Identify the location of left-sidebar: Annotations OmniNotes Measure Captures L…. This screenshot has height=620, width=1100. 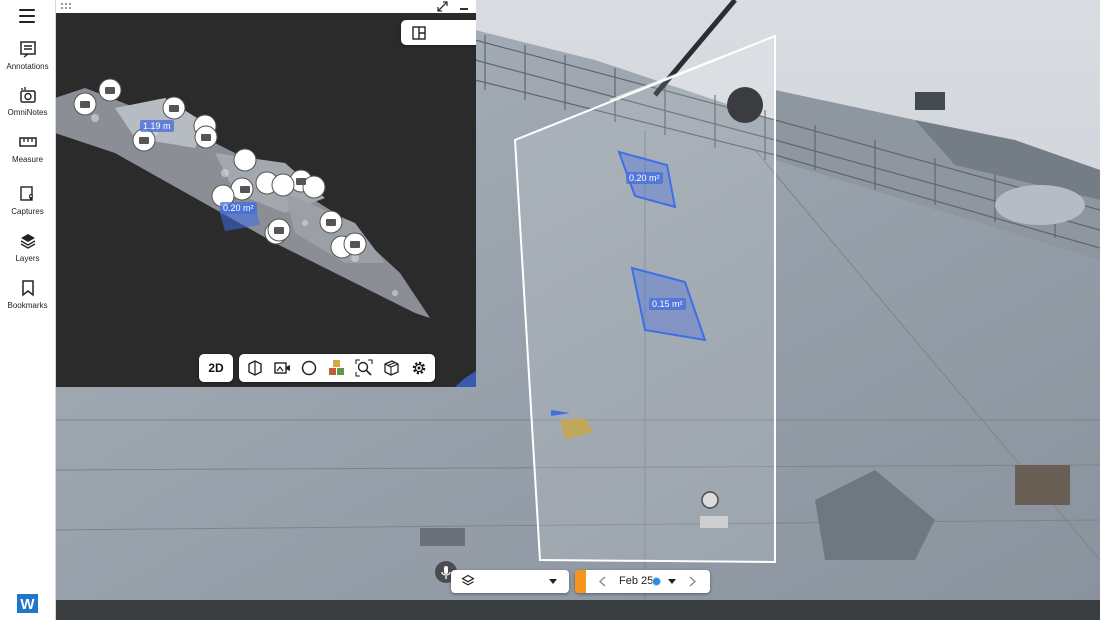
(28, 310).